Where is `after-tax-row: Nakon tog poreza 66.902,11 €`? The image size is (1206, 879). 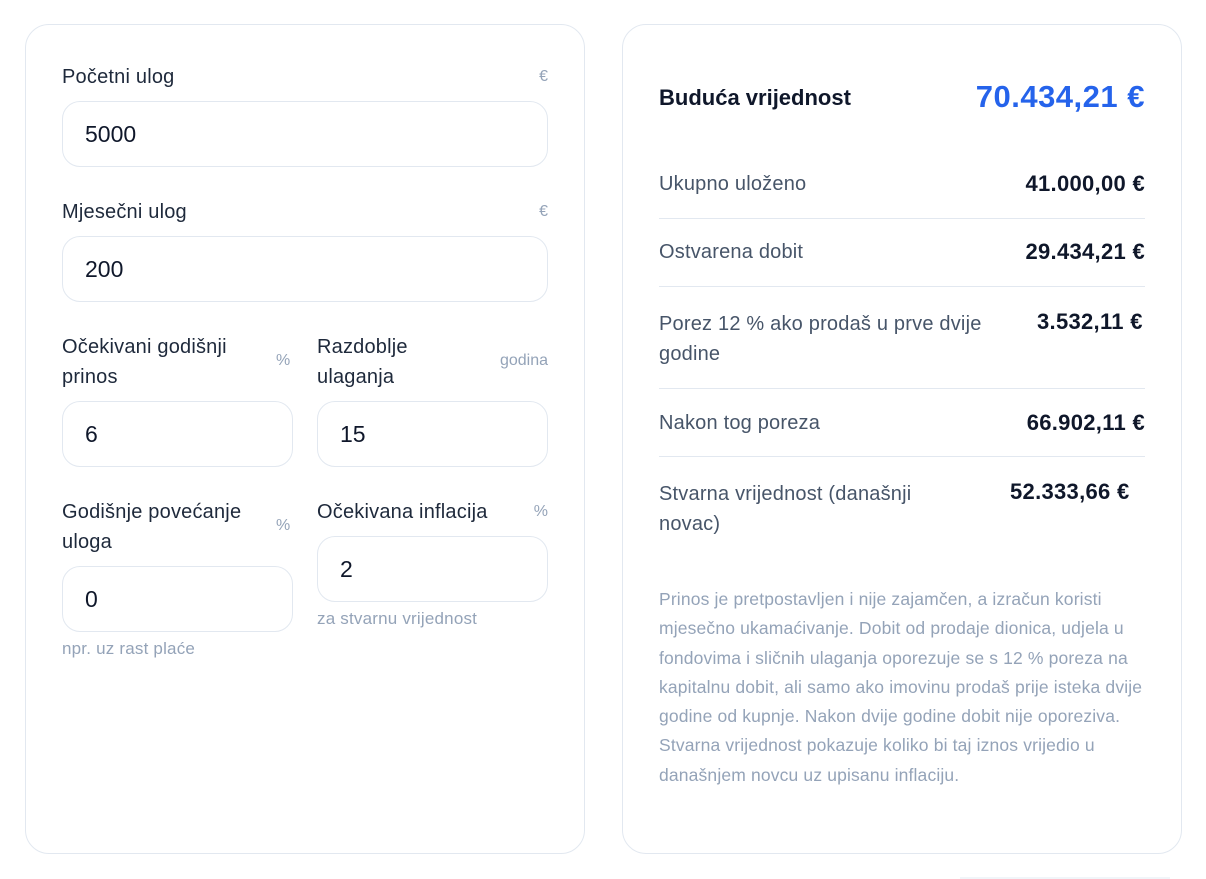
after-tax-row: Nakon tog poreza 66.902,11 € is located at coordinates (902, 423).